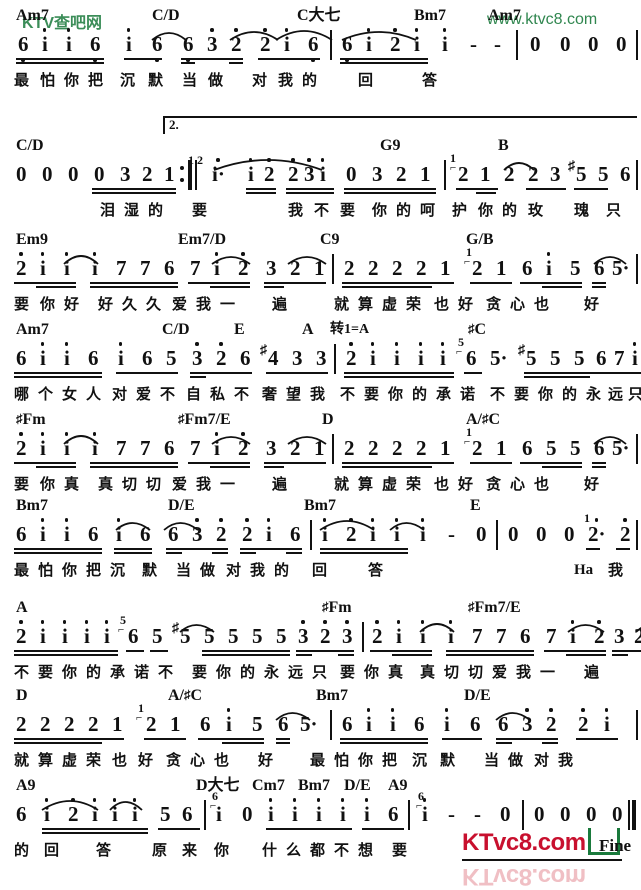 This screenshot has width=641, height=890. What do you see at coordinates (190, 850) in the screenshot?
I see `lyric: 来` at bounding box center [190, 850].